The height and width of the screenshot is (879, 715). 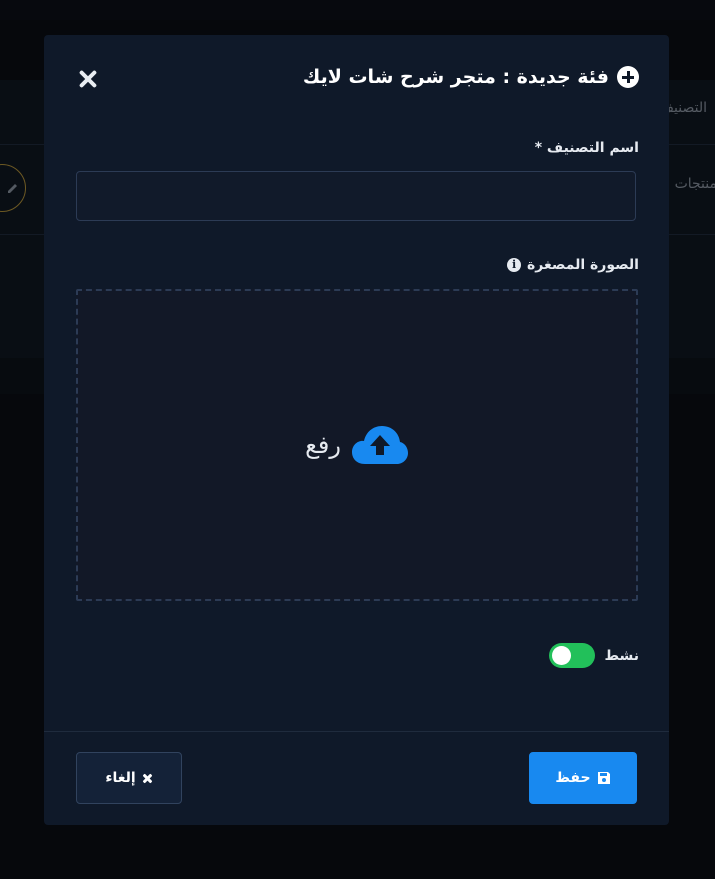 I want to click on thumbnail-label-text: الصورة المصغرة, so click(x=583, y=265).